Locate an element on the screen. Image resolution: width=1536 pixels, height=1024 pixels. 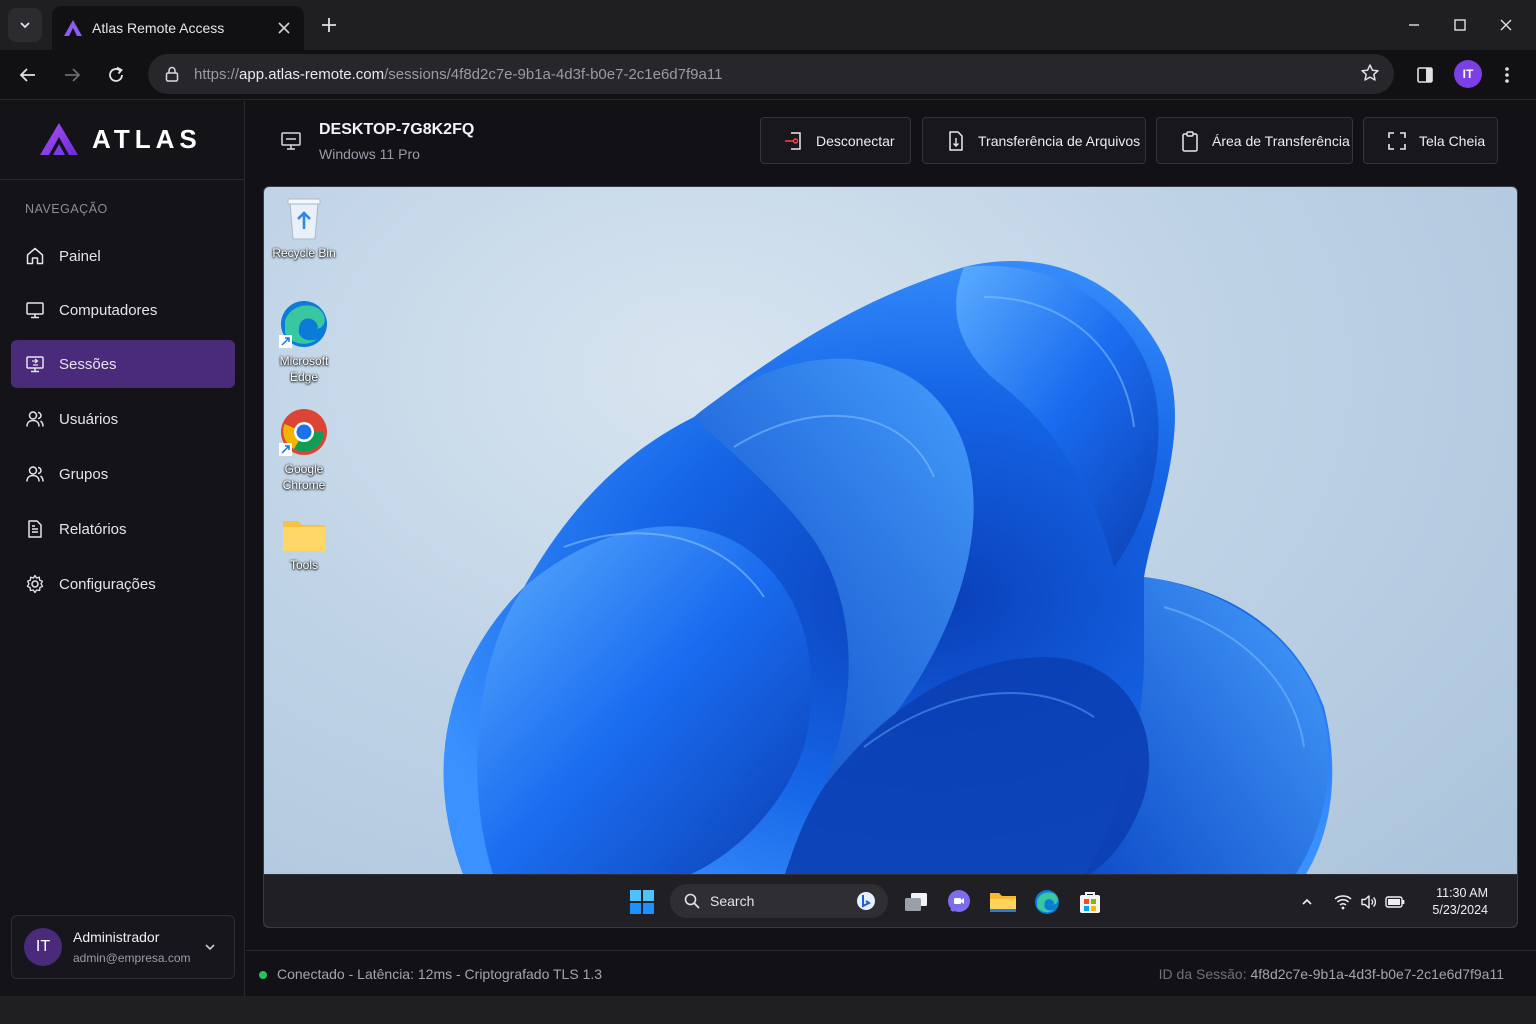
side-panel-button is located at coordinates (1425, 75).